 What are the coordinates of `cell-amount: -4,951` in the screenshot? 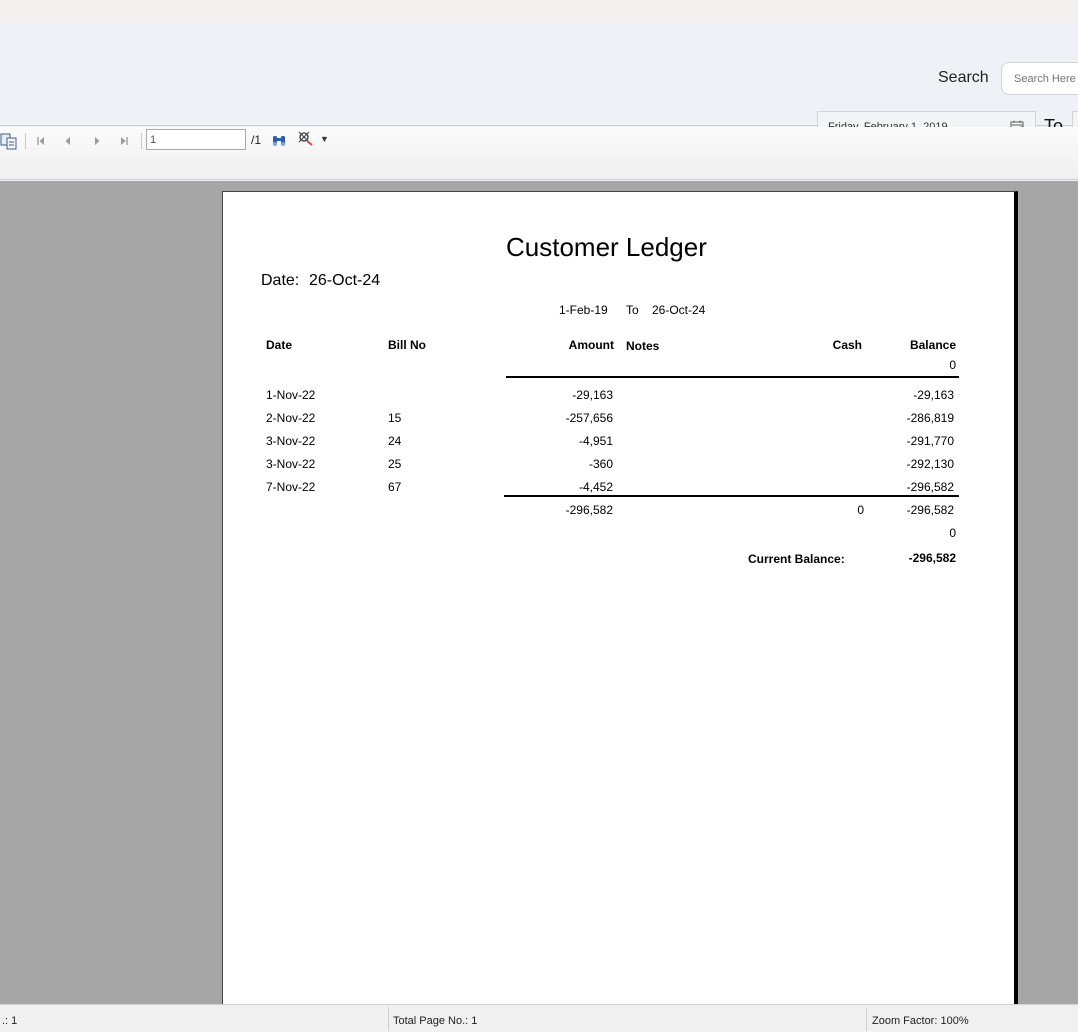 It's located at (595, 441).